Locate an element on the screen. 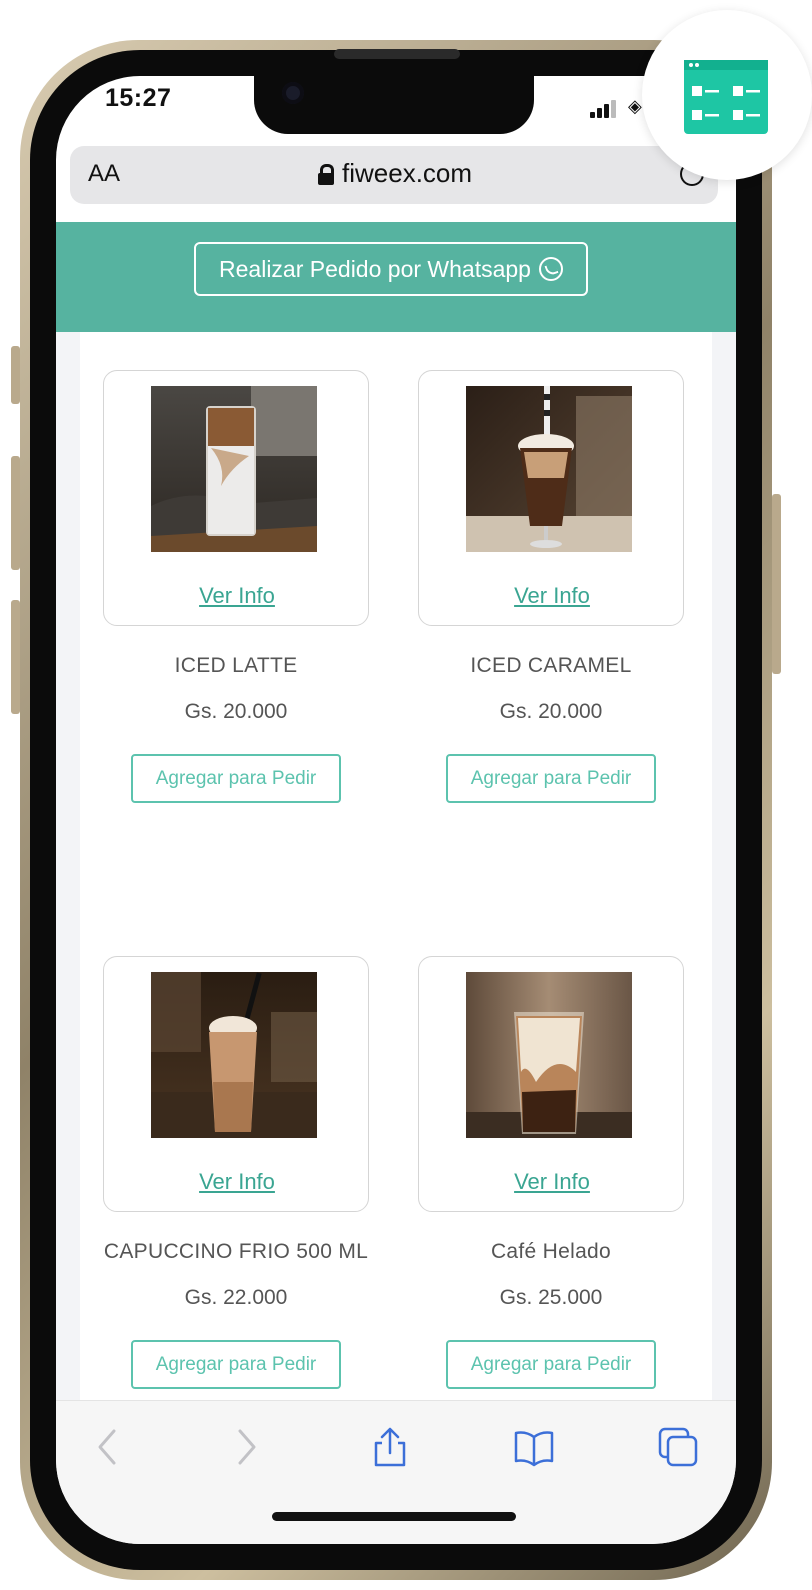 The width and height of the screenshot is (812, 1590). whatsapp-order-button: Realizar Pedido por Whatsapp is located at coordinates (391, 269).